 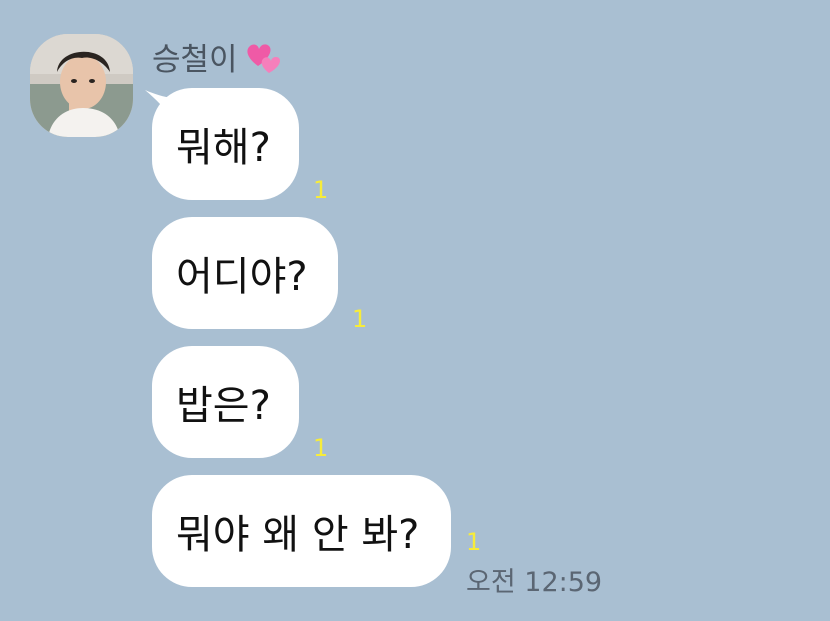 I want to click on message-timestamp: 오전 12:59, so click(x=534, y=582).